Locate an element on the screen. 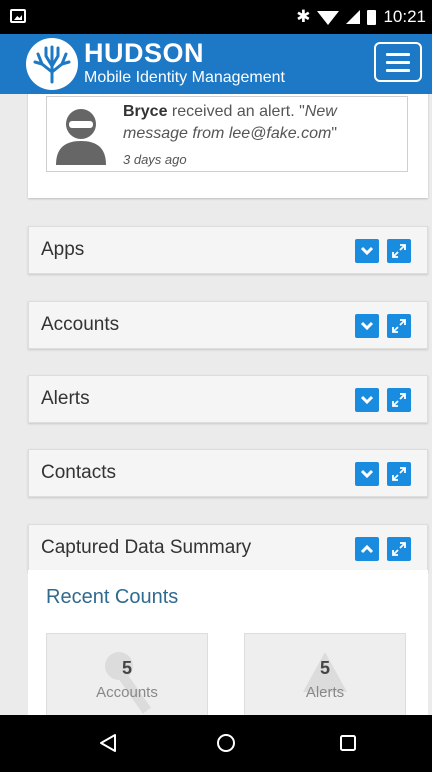  alert-action: received an alert. " is located at coordinates (236, 111).